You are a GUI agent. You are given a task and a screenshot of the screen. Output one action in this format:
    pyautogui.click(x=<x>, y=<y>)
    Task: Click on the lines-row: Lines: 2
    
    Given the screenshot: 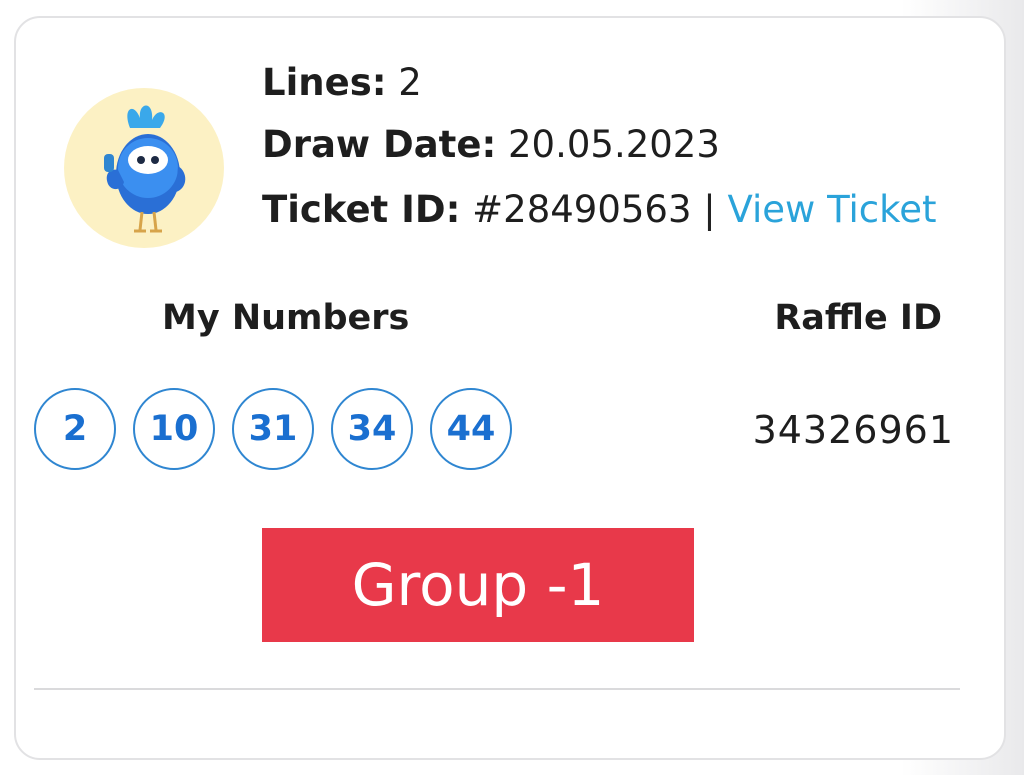 What is the action you would take?
    pyautogui.click(x=342, y=83)
    